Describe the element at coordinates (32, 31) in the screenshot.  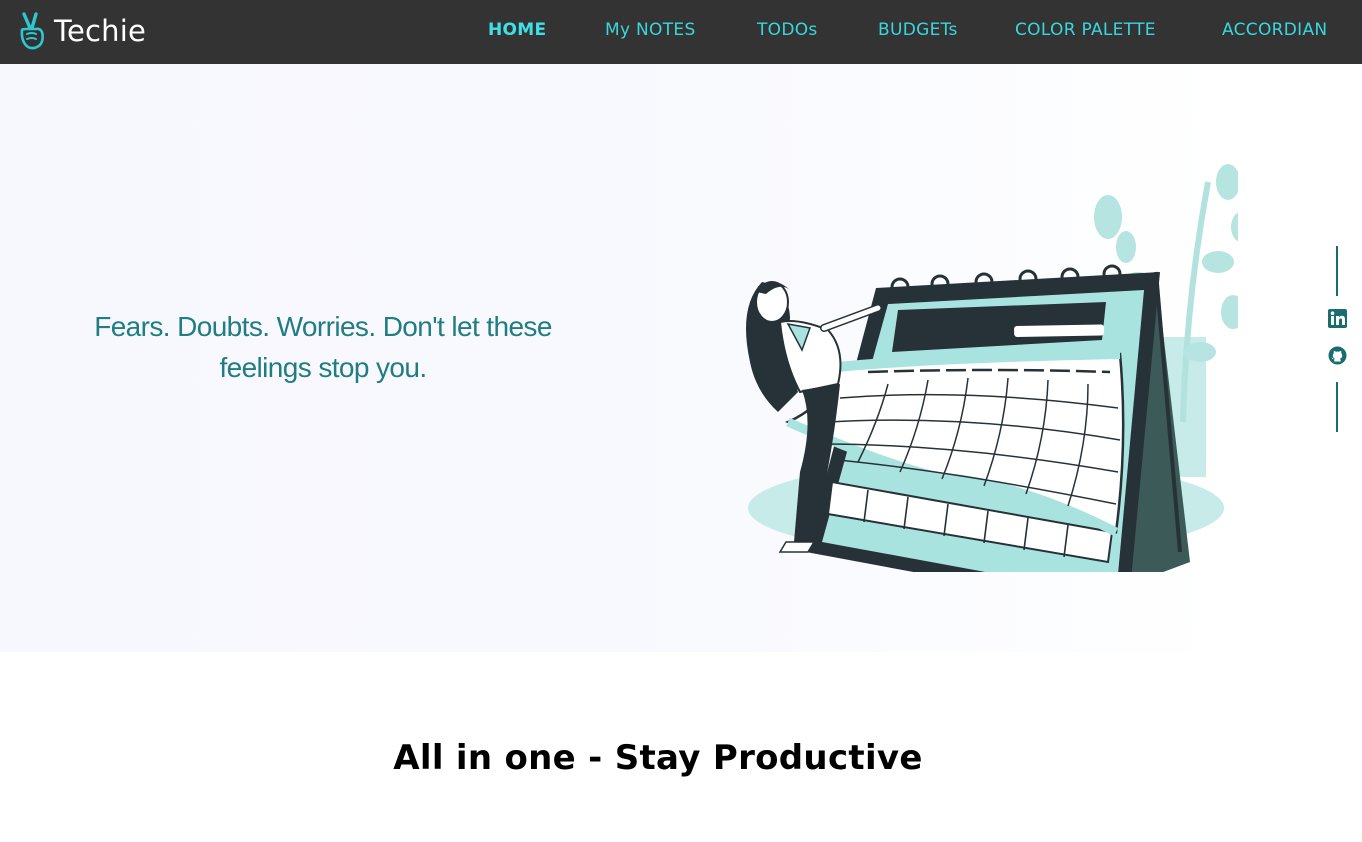
I see `peace-hand-icon` at that location.